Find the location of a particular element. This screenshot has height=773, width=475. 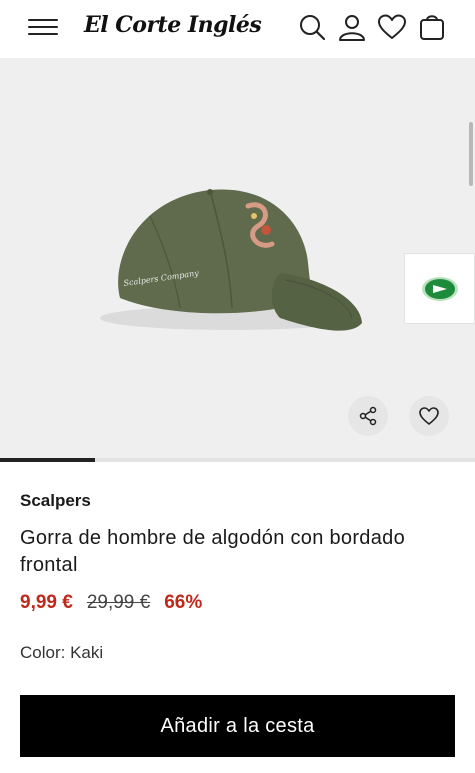

green-play-badge-icon is located at coordinates (439, 288).